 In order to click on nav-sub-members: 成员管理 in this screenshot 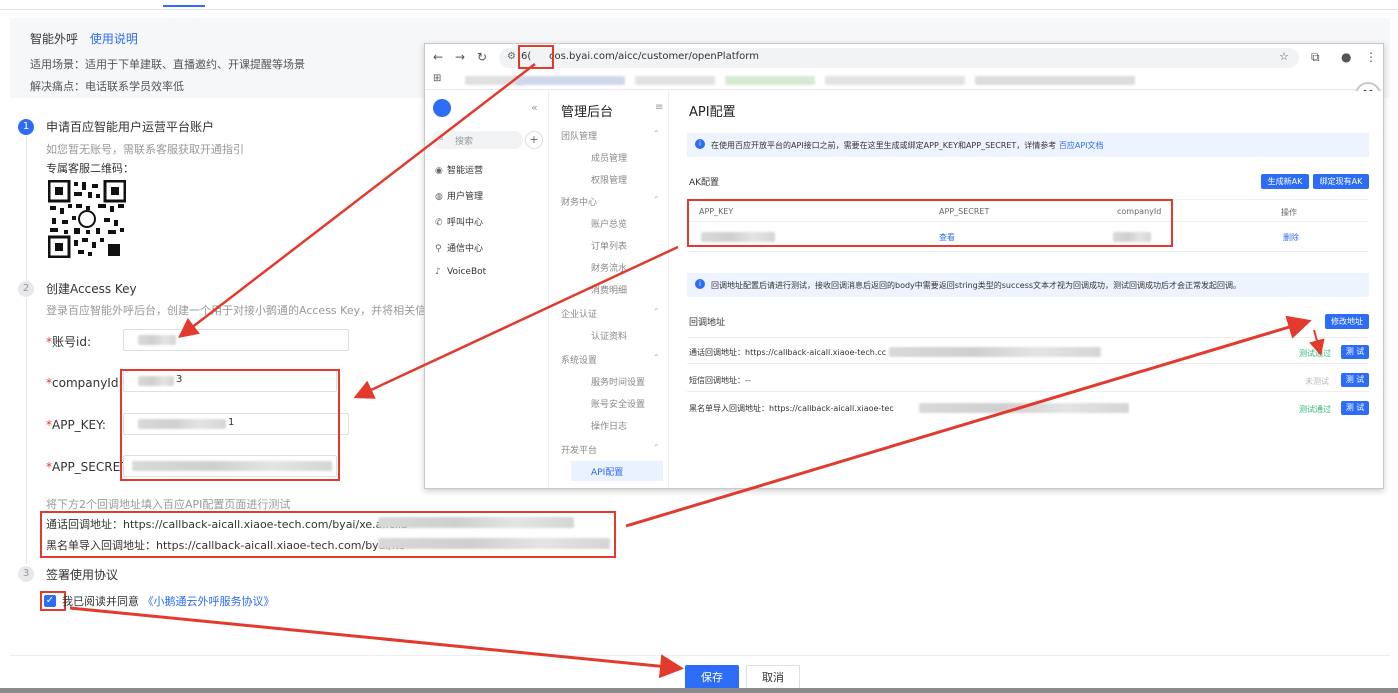, I will do `click(617, 157)`.